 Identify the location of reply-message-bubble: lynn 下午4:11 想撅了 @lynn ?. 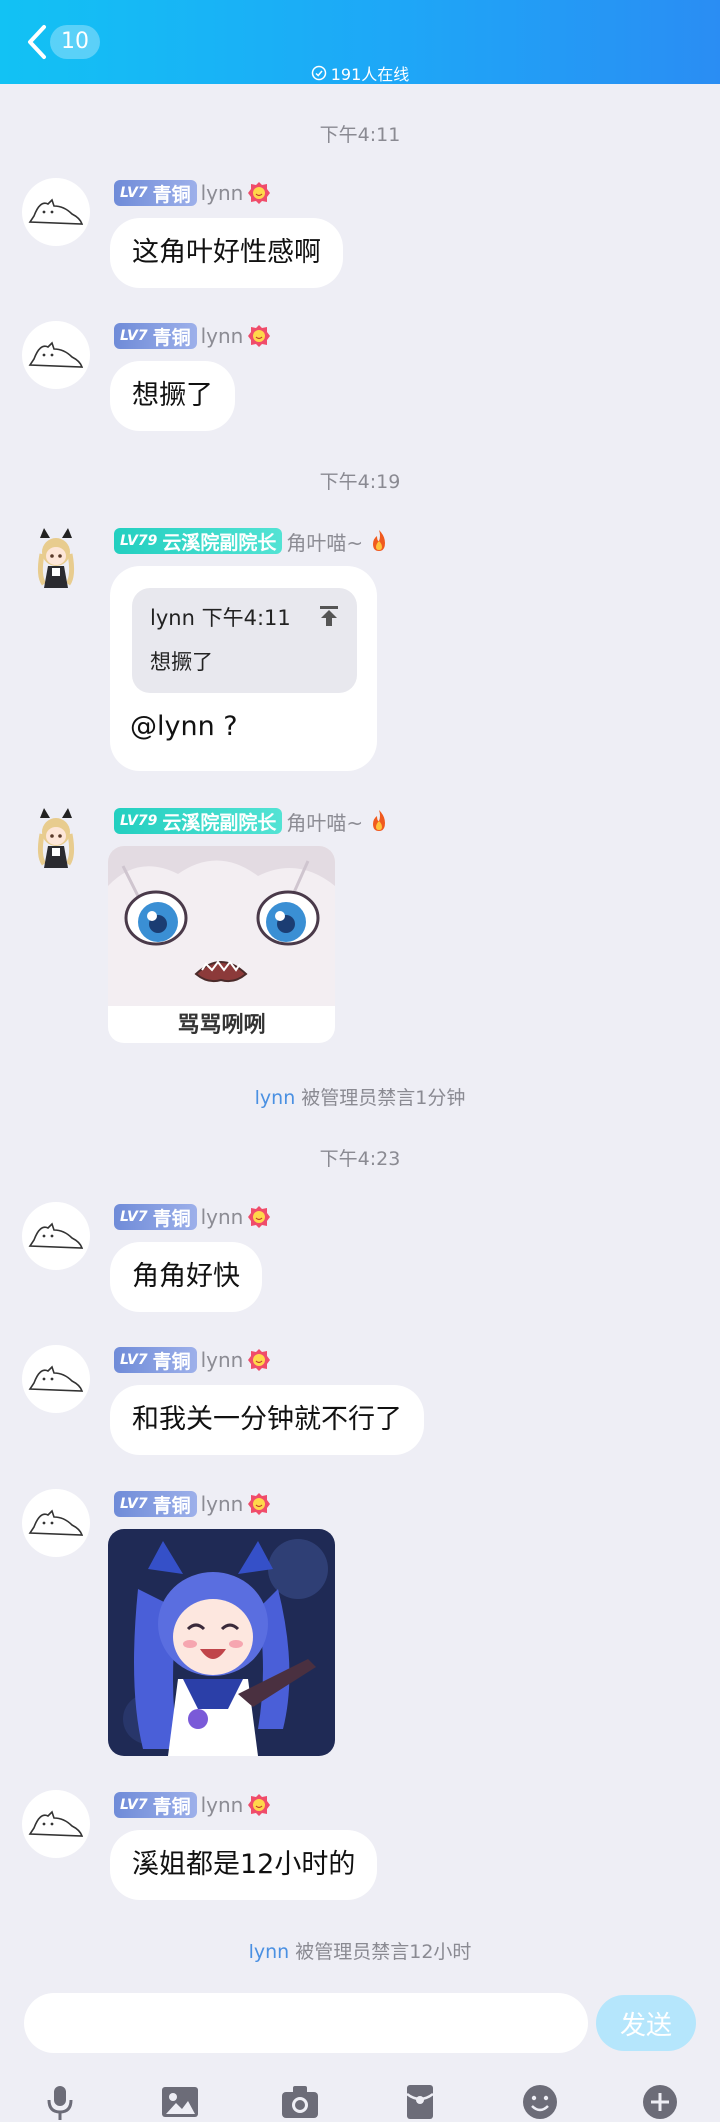
(243, 668).